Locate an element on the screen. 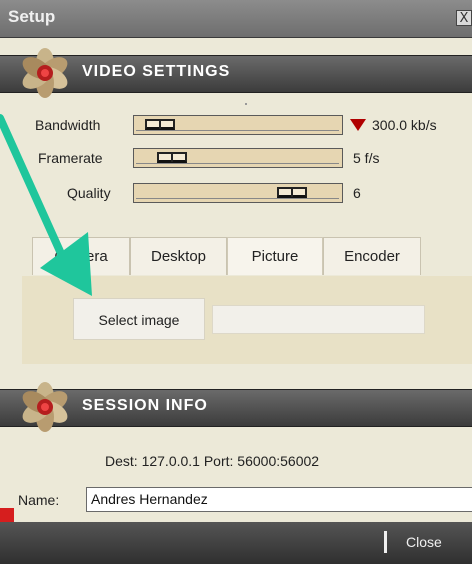 The height and width of the screenshot is (564, 472). tab-camera: Camera is located at coordinates (81, 256).